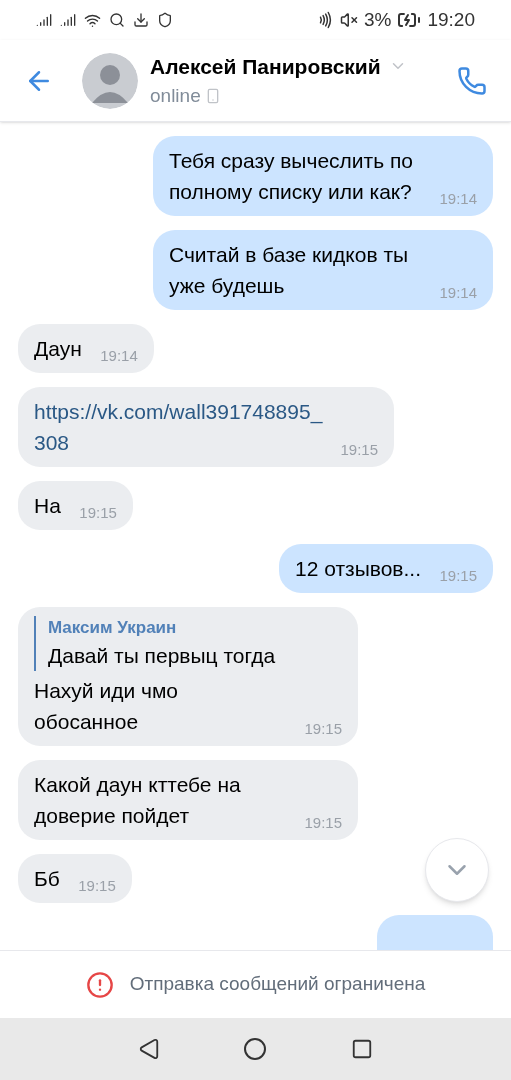  I want to click on link: https://vk.com/wall391748895_308, so click(180, 427).